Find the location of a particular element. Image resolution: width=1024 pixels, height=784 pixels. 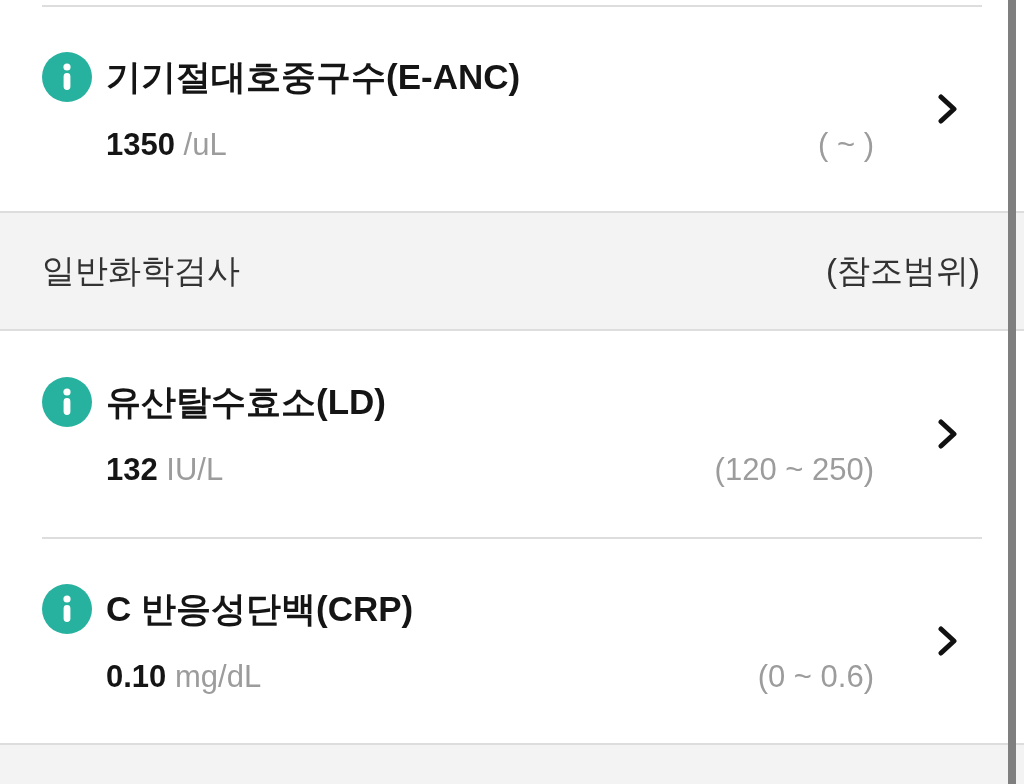

test-name: C 반응성단백(CRP) is located at coordinates (260, 609).